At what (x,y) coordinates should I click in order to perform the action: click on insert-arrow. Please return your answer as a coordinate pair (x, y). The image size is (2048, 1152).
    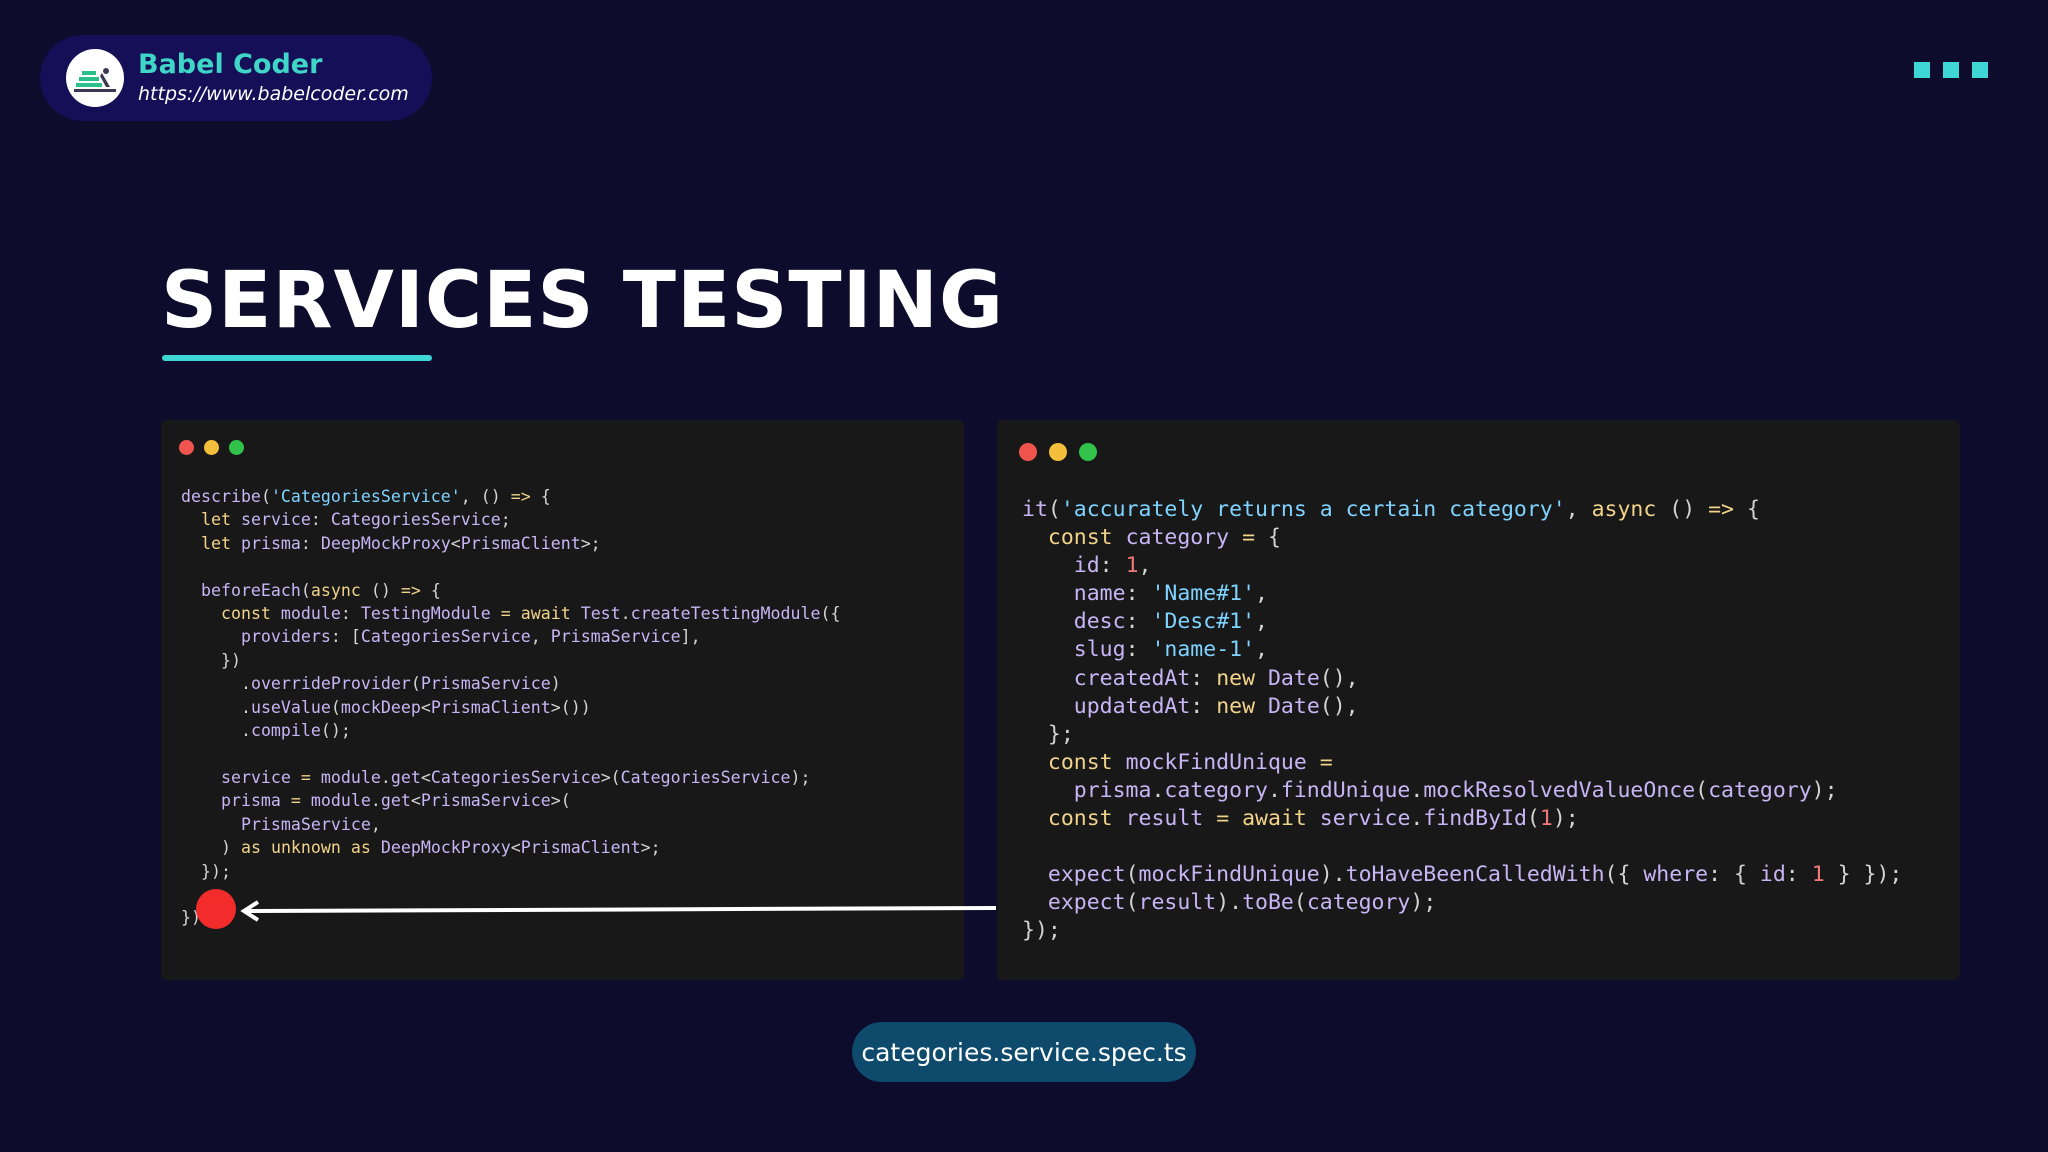
    Looking at the image, I should click on (596, 909).